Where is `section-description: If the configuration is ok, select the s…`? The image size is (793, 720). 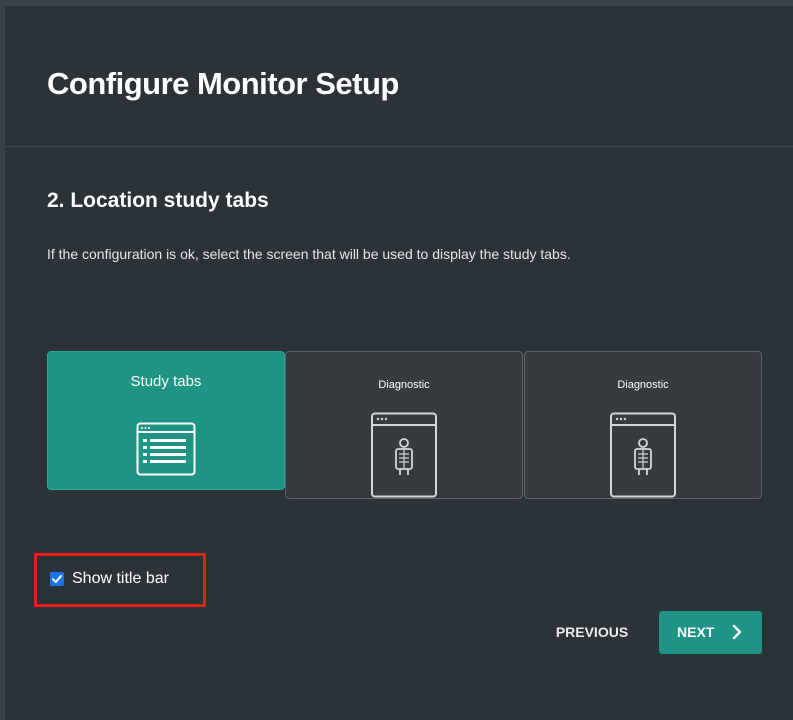 section-description: If the configuration is ok, select the s… is located at coordinates (309, 254).